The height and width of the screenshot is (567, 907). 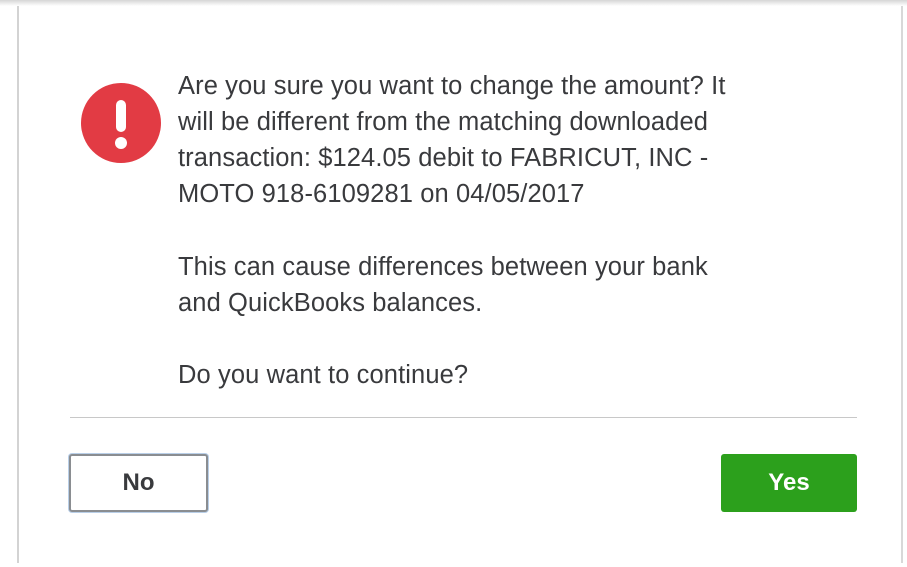 I want to click on continue-question: Do you want to continue?, so click(x=323, y=375).